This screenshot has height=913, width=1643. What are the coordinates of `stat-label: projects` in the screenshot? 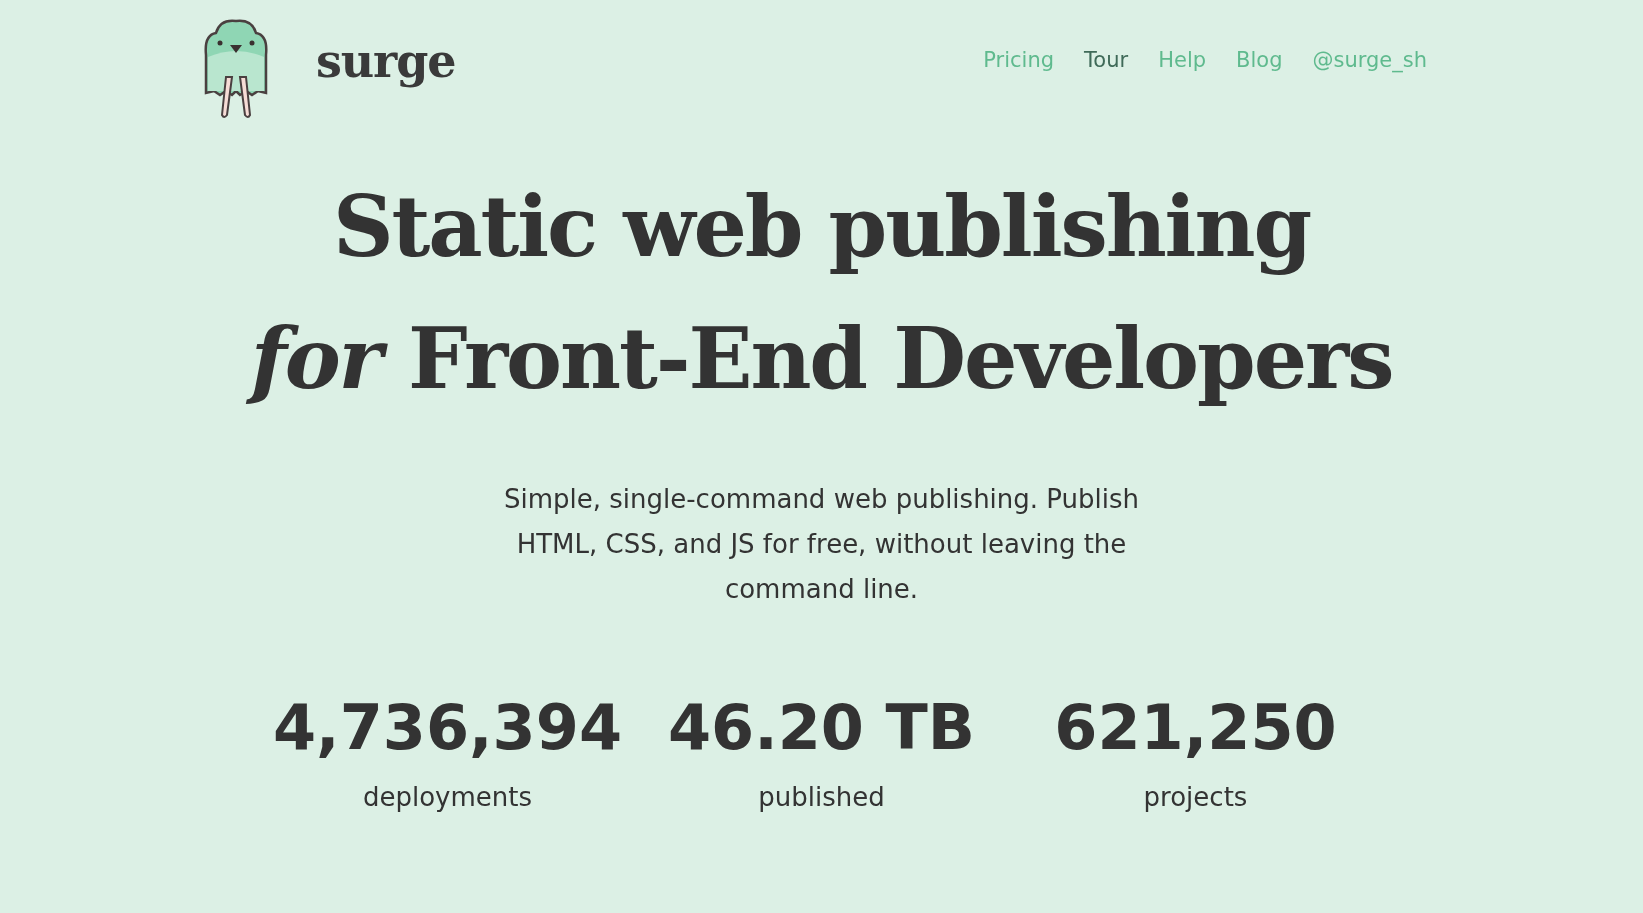 It's located at (1195, 797).